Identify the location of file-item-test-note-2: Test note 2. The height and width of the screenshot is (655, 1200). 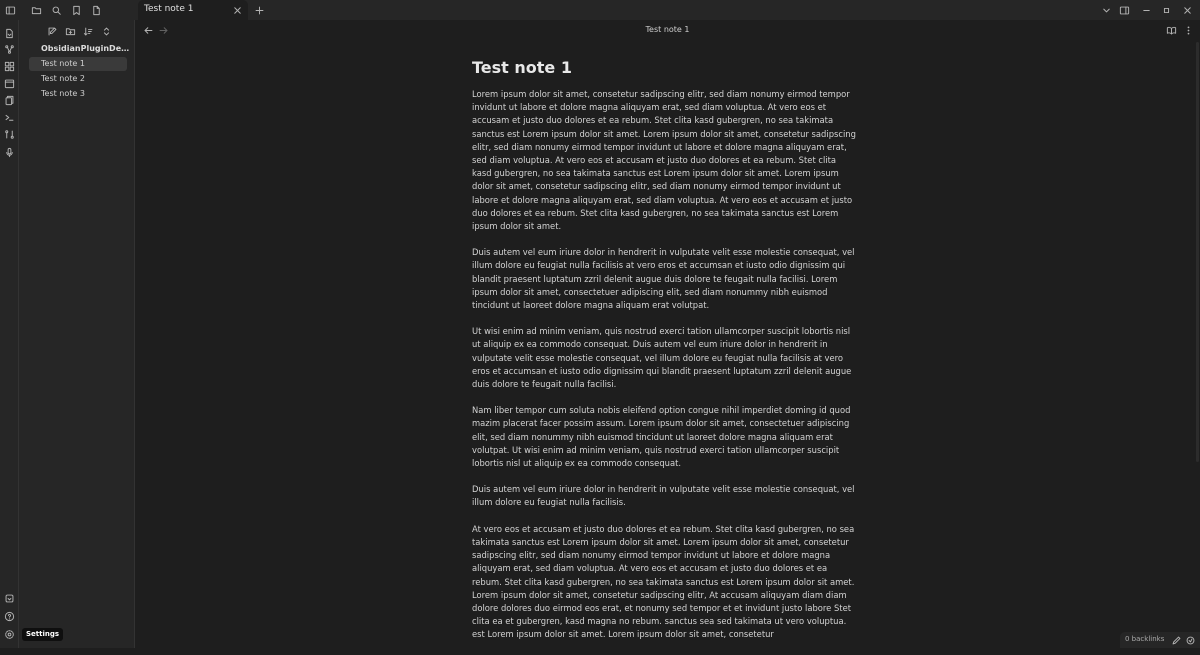
(78, 79).